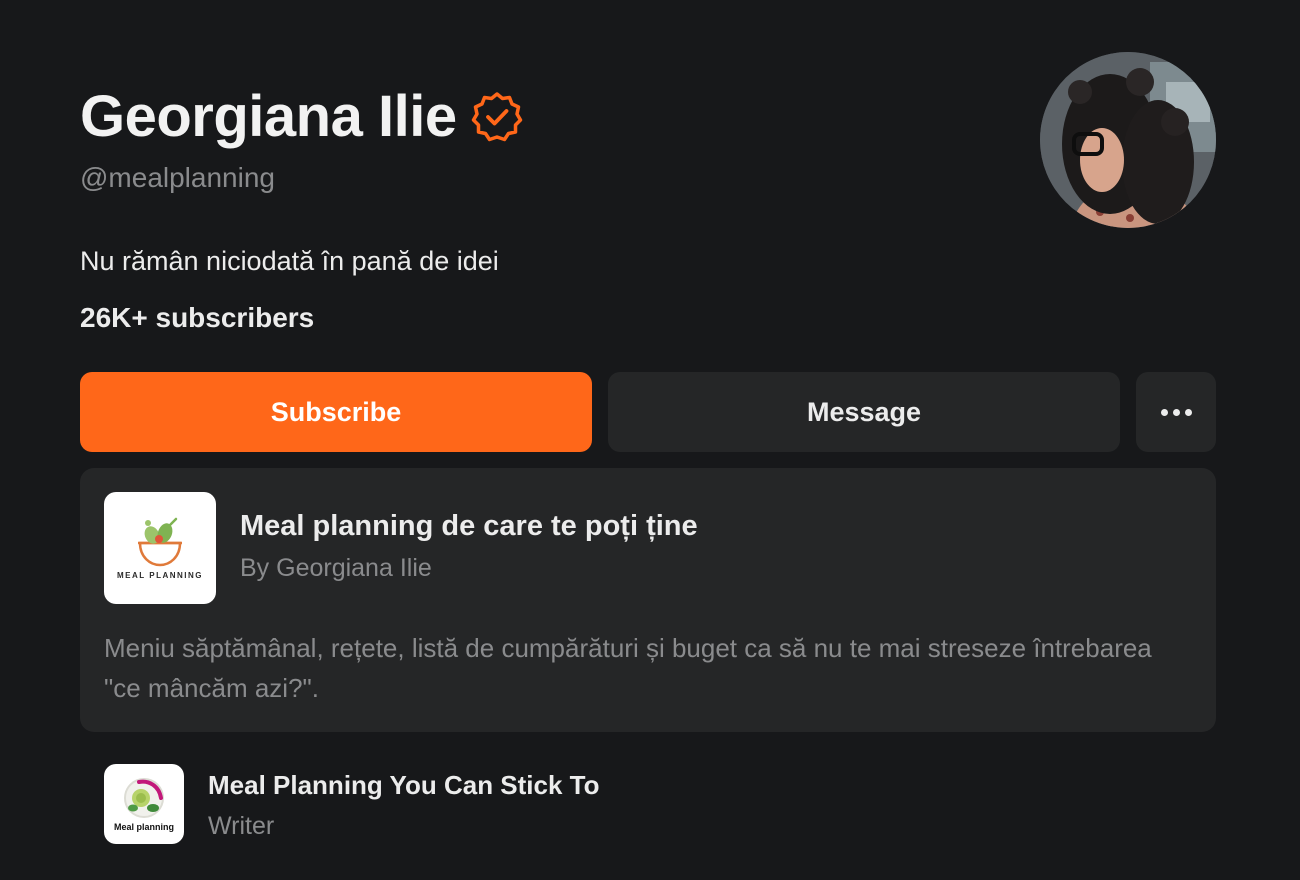  I want to click on avatar, so click(1128, 140).